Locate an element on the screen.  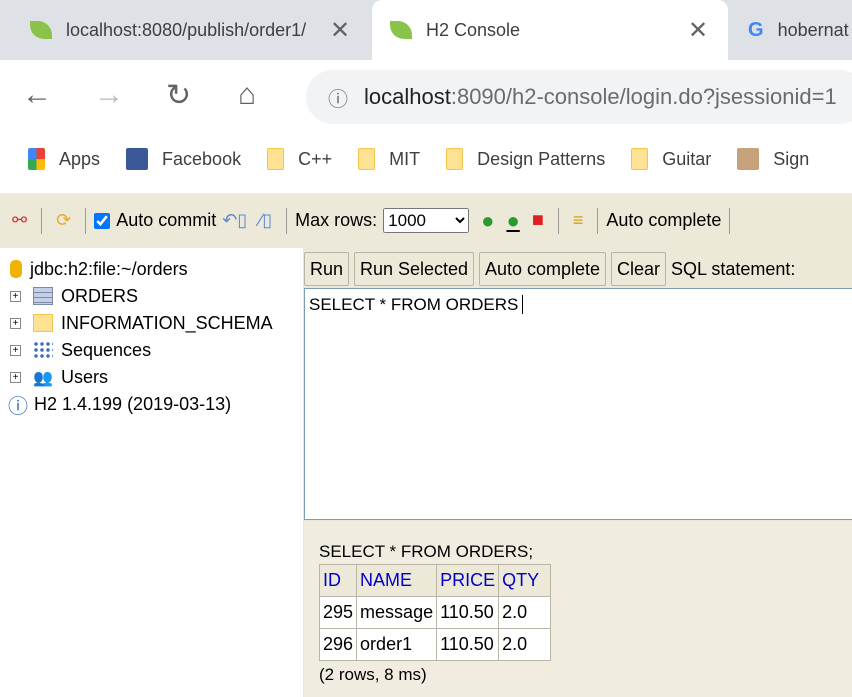
tab-google: Ghobernat is located at coordinates (800, 30).